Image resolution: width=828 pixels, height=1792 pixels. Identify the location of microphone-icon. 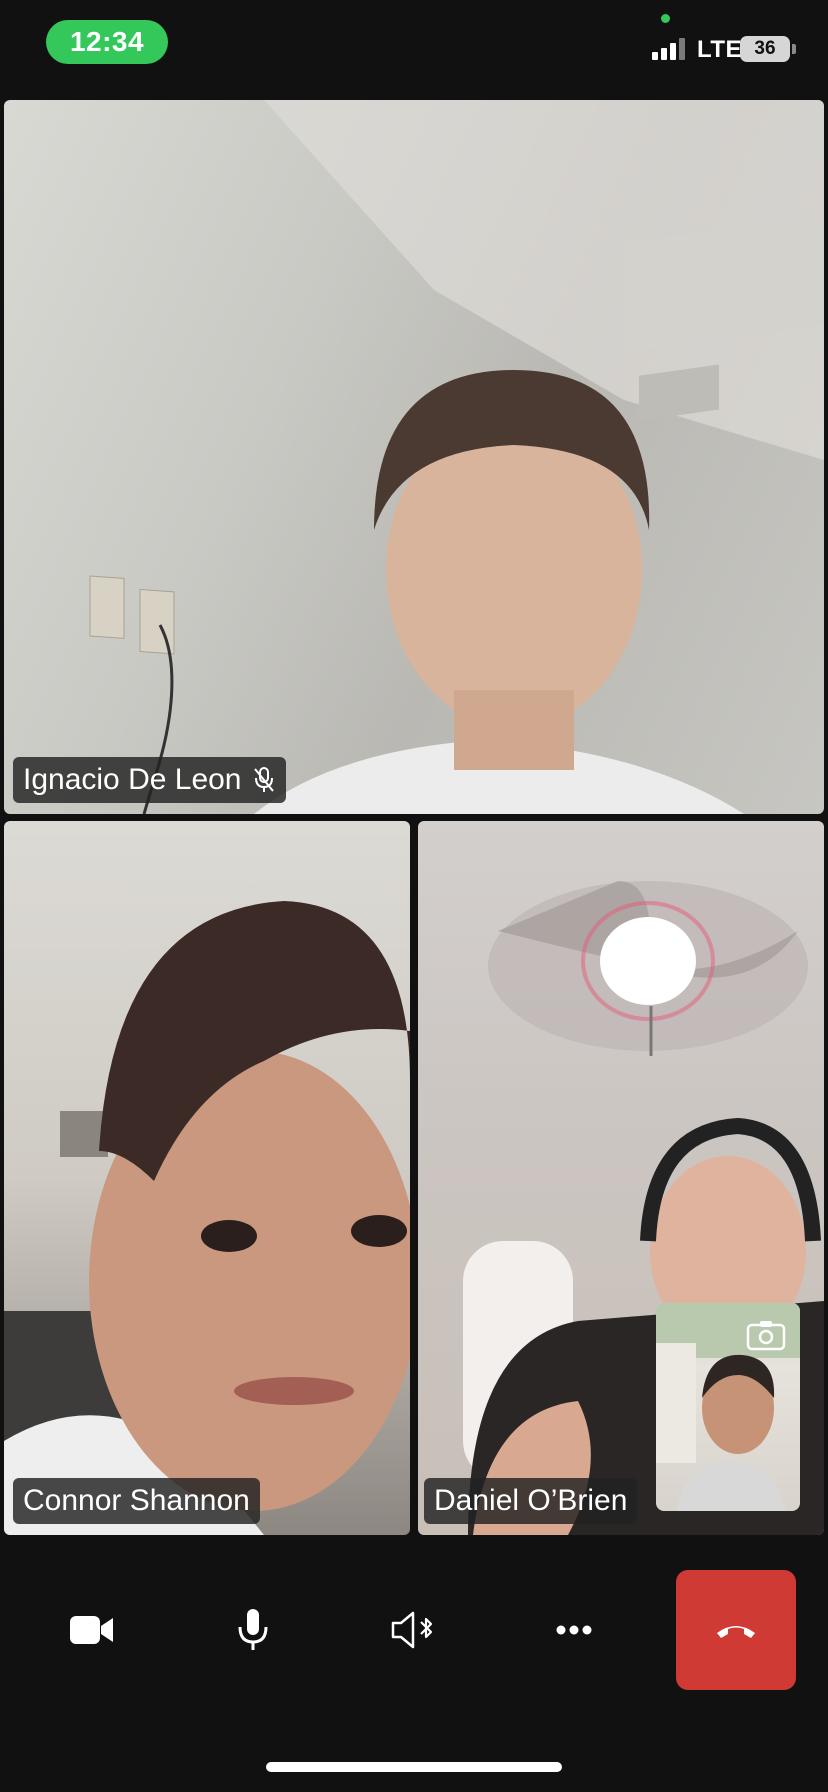
(253, 1629).